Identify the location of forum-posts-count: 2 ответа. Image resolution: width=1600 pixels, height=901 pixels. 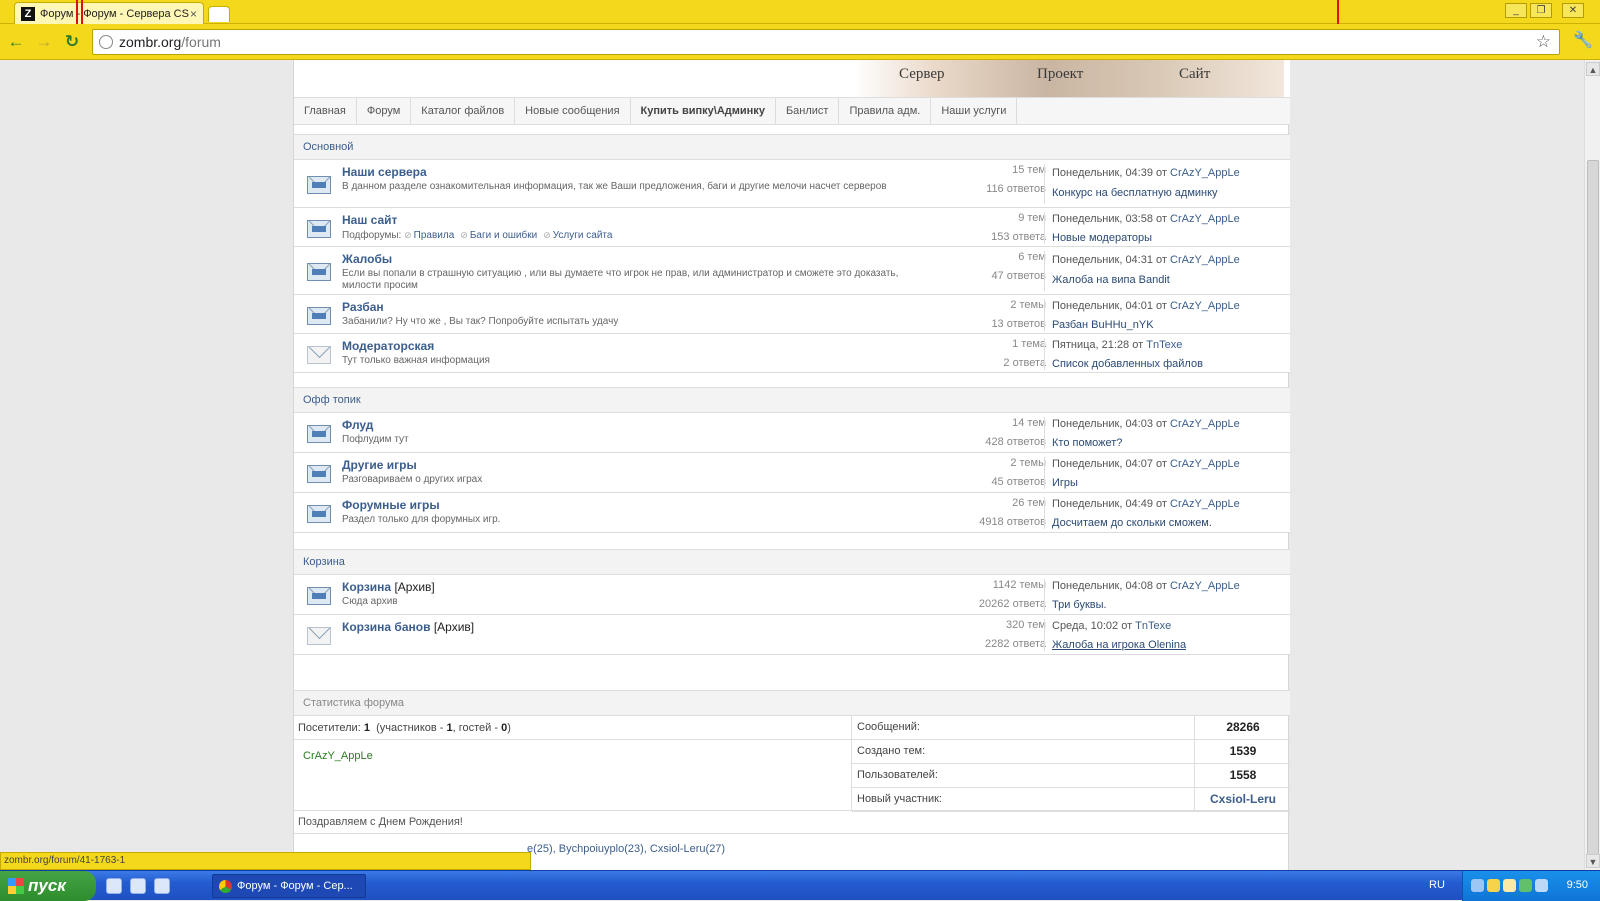
(1024, 363).